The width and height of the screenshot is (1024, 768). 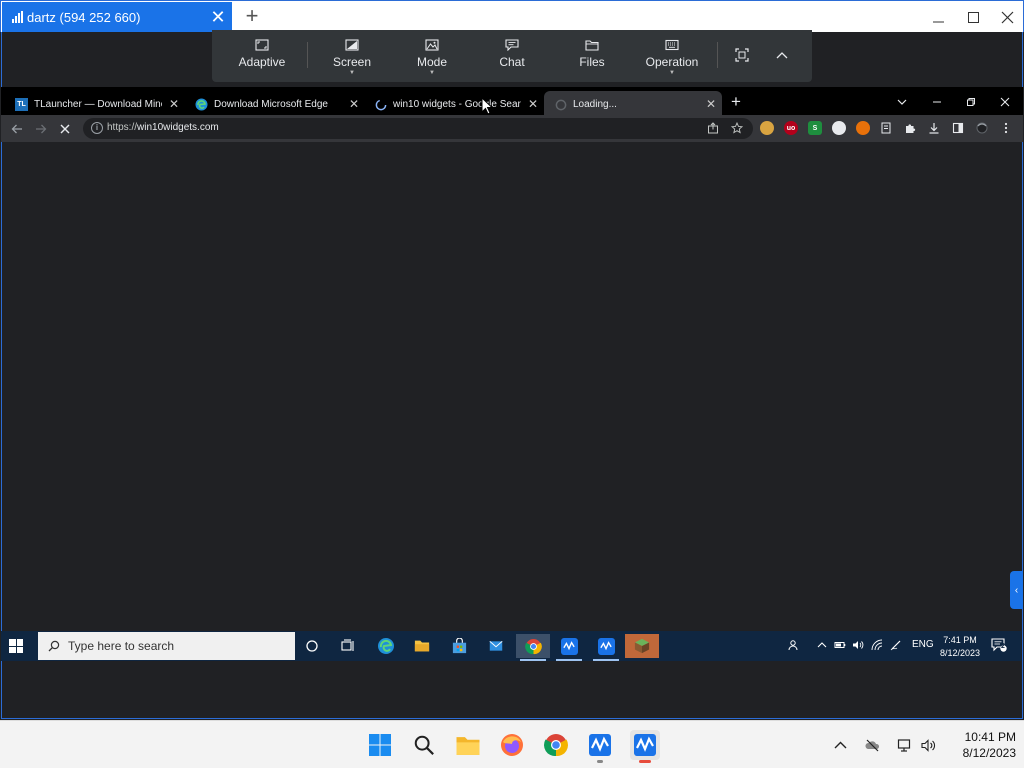 I want to click on firefox-icon, so click(x=512, y=745).